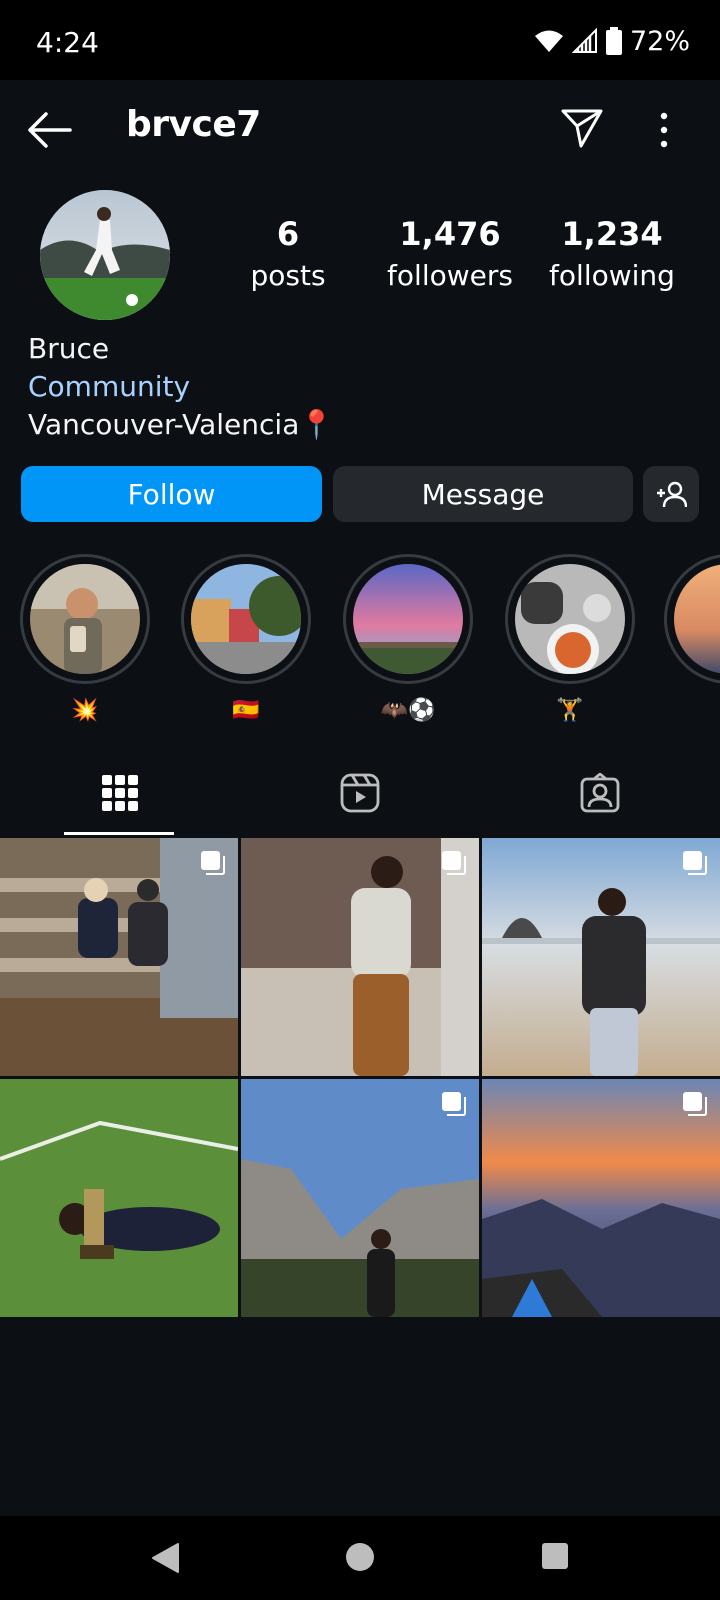 This screenshot has width=720, height=1600. I want to click on system-nav-bar, so click(360, 1558).